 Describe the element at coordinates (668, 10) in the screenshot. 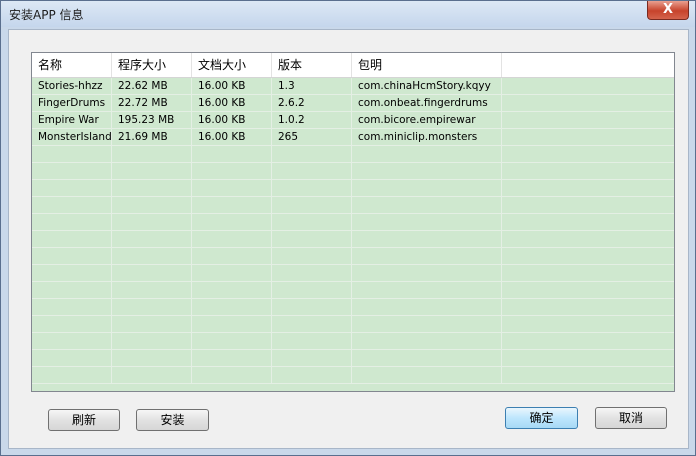

I see `close-button: X` at that location.